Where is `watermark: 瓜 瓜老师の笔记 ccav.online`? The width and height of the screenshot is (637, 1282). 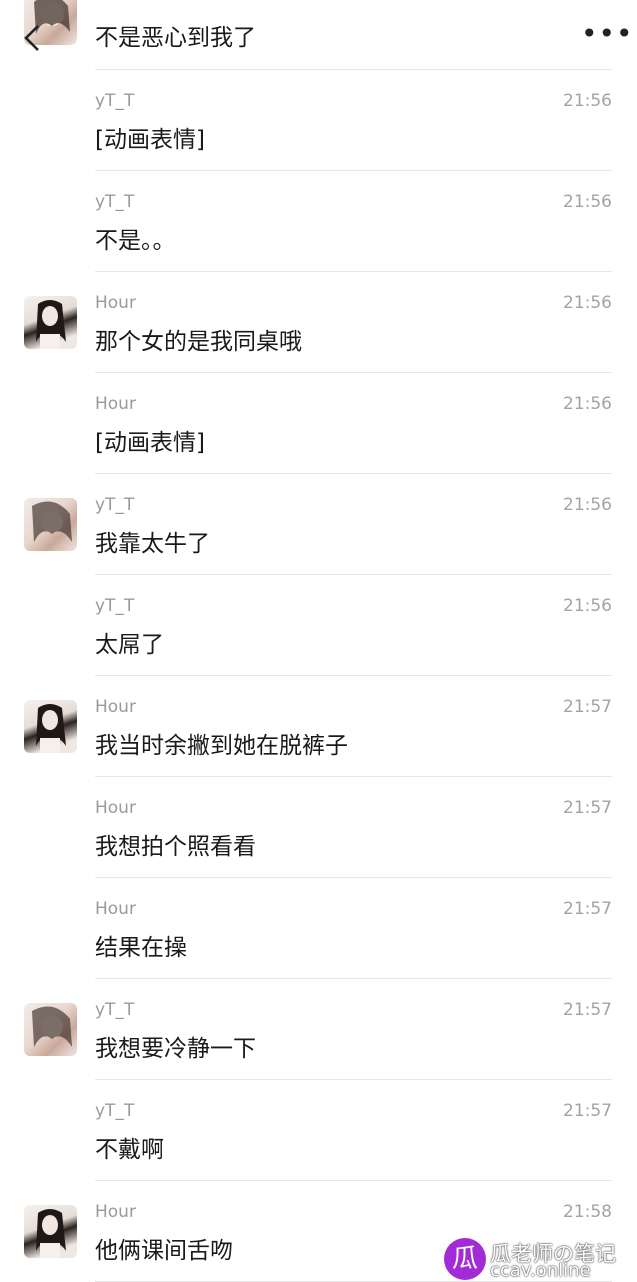 watermark: 瓜 瓜老师の笔记 ccav.online is located at coordinates (539, 1259).